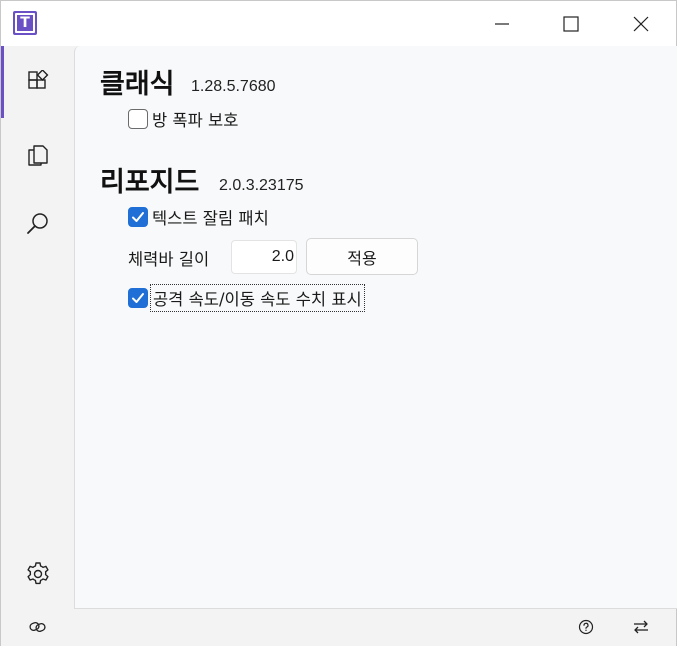 The height and width of the screenshot is (646, 677). I want to click on link-button, so click(38, 627).